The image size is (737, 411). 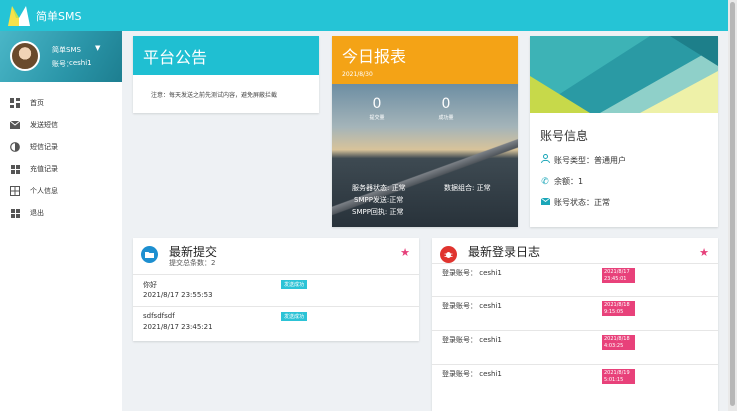 I want to click on sidebar-item-label: 个人信息, so click(x=44, y=191).